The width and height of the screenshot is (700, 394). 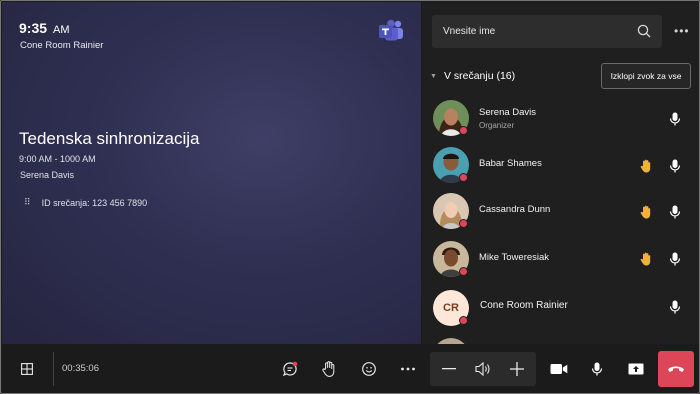 I want to click on divider, so click(x=53, y=369).